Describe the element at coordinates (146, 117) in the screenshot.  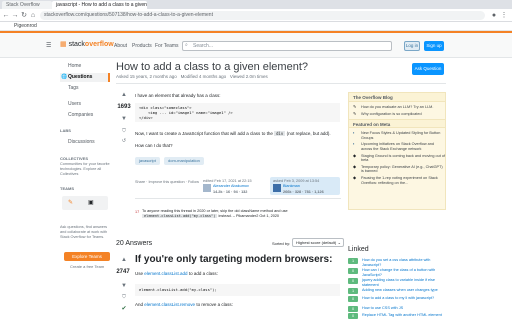
I see `code-line: </div>` at that location.